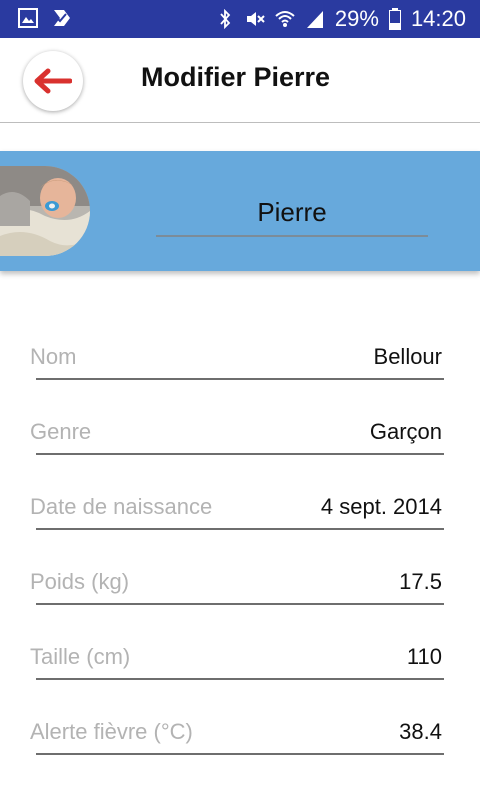  I want to click on avatar, so click(45, 211).